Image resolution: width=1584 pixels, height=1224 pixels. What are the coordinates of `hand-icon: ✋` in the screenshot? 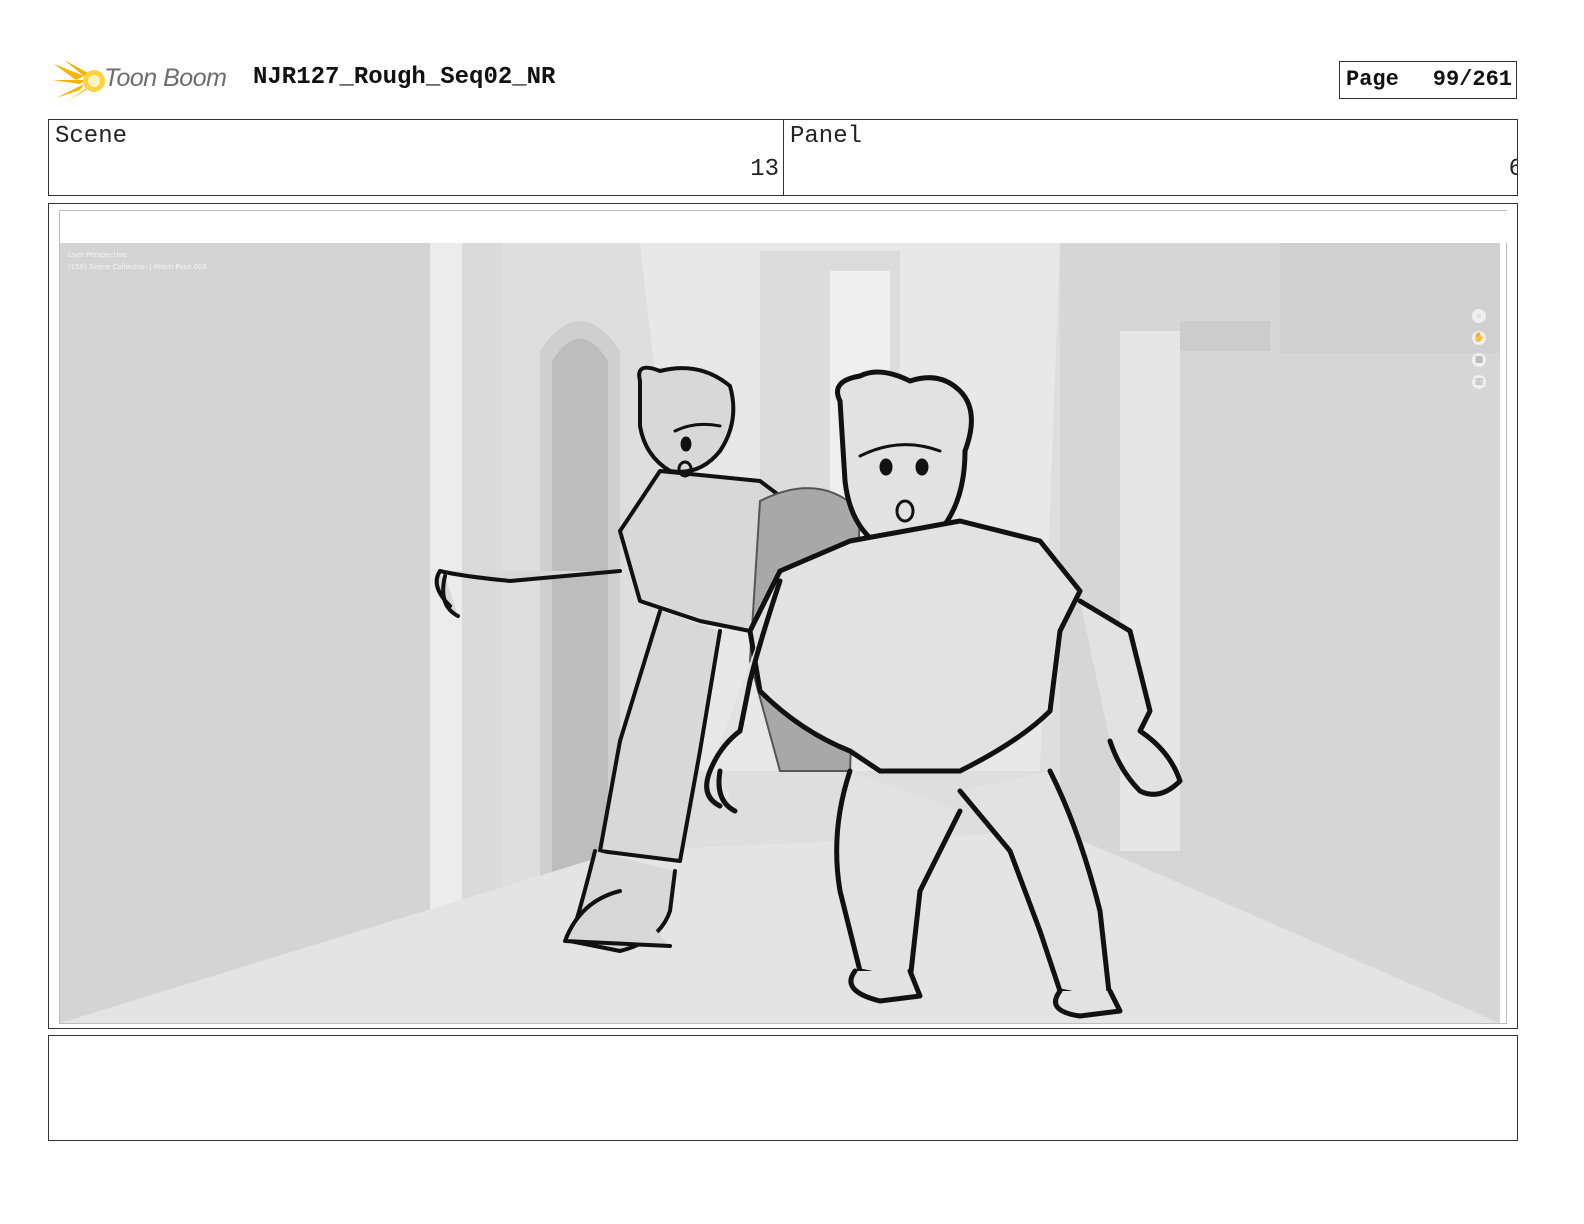 It's located at (1479, 338).